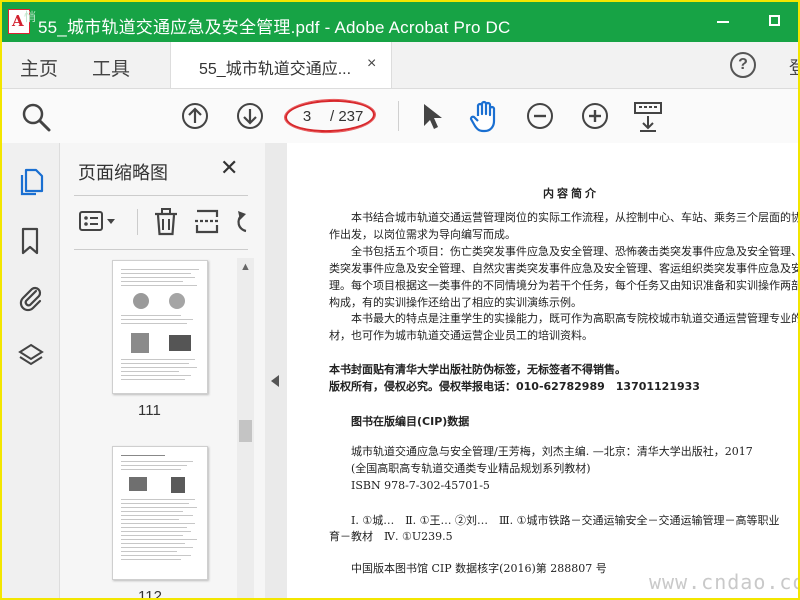 This screenshot has width=800, height=600. Describe the element at coordinates (137, 222) in the screenshot. I see `tool-divider` at that location.